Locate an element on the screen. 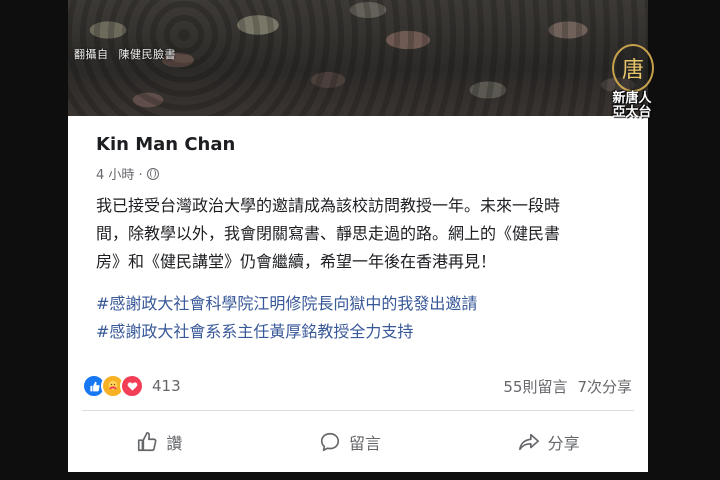 The image size is (720, 480). love-icon is located at coordinates (132, 386).